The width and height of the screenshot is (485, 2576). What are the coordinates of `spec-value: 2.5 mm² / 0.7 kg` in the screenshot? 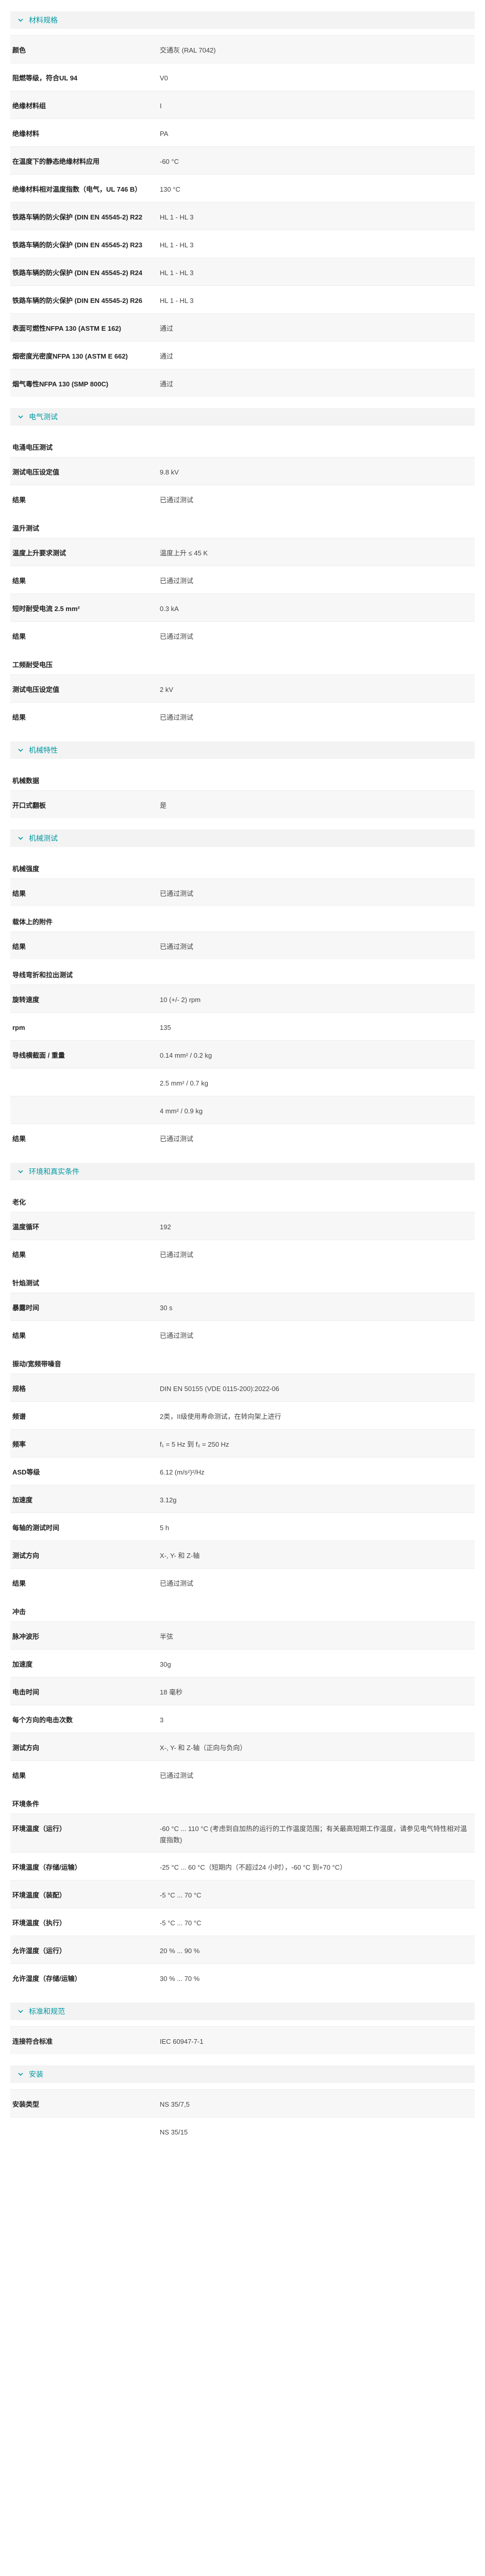 It's located at (184, 1083).